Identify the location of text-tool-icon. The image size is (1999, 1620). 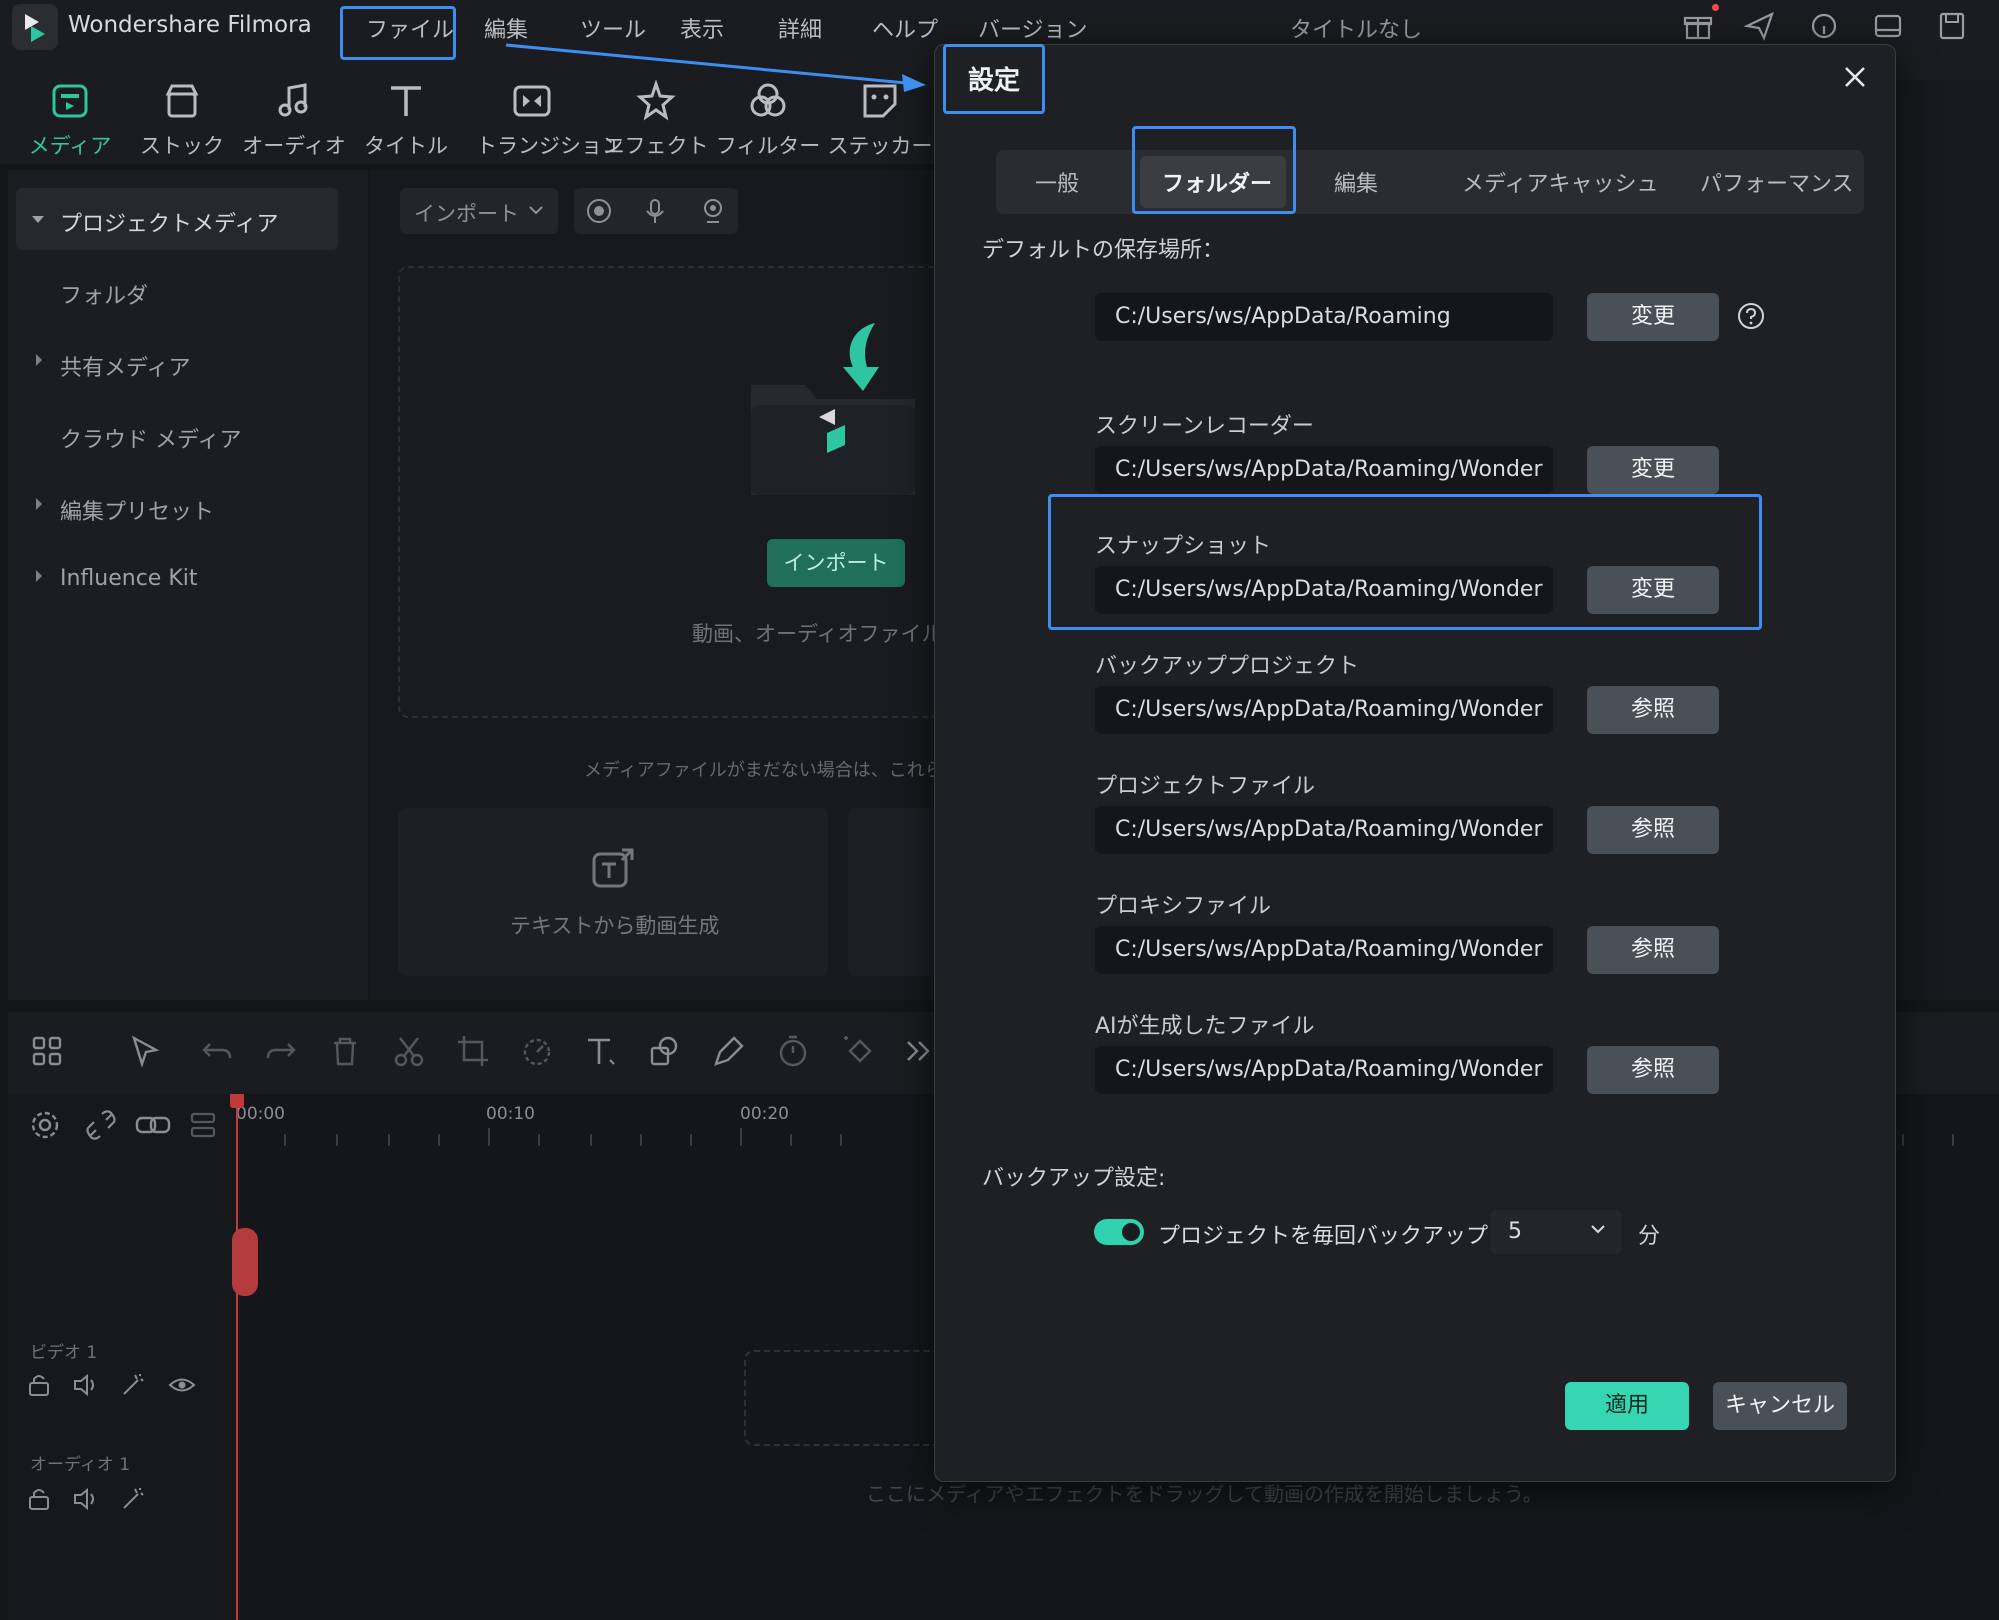
(601, 1051).